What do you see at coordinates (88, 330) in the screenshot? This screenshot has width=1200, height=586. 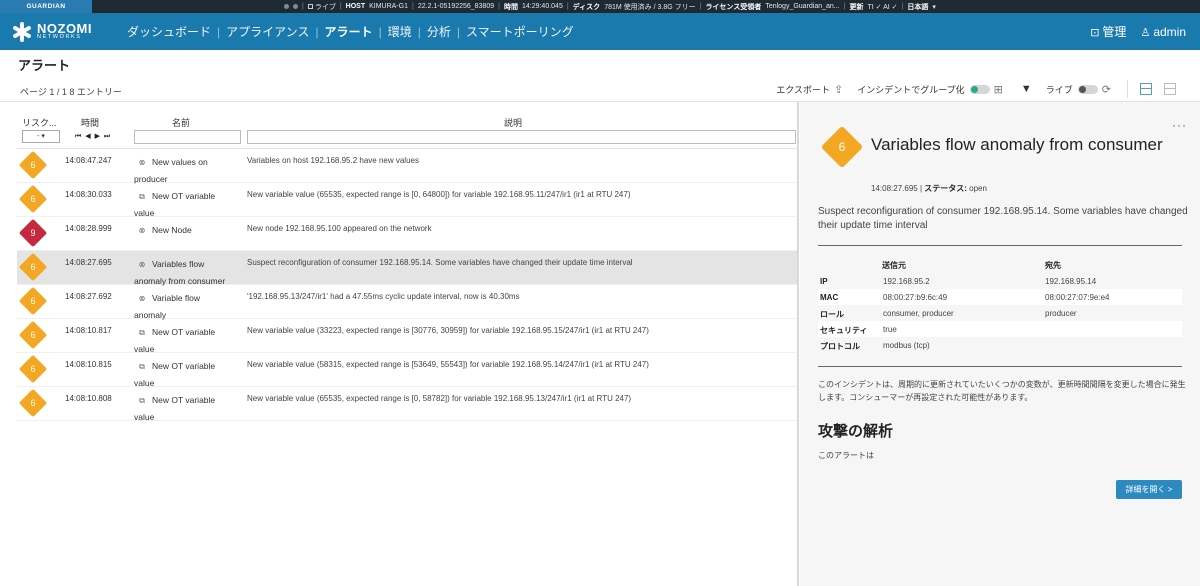 I see `row-time: 14:08:10.817` at bounding box center [88, 330].